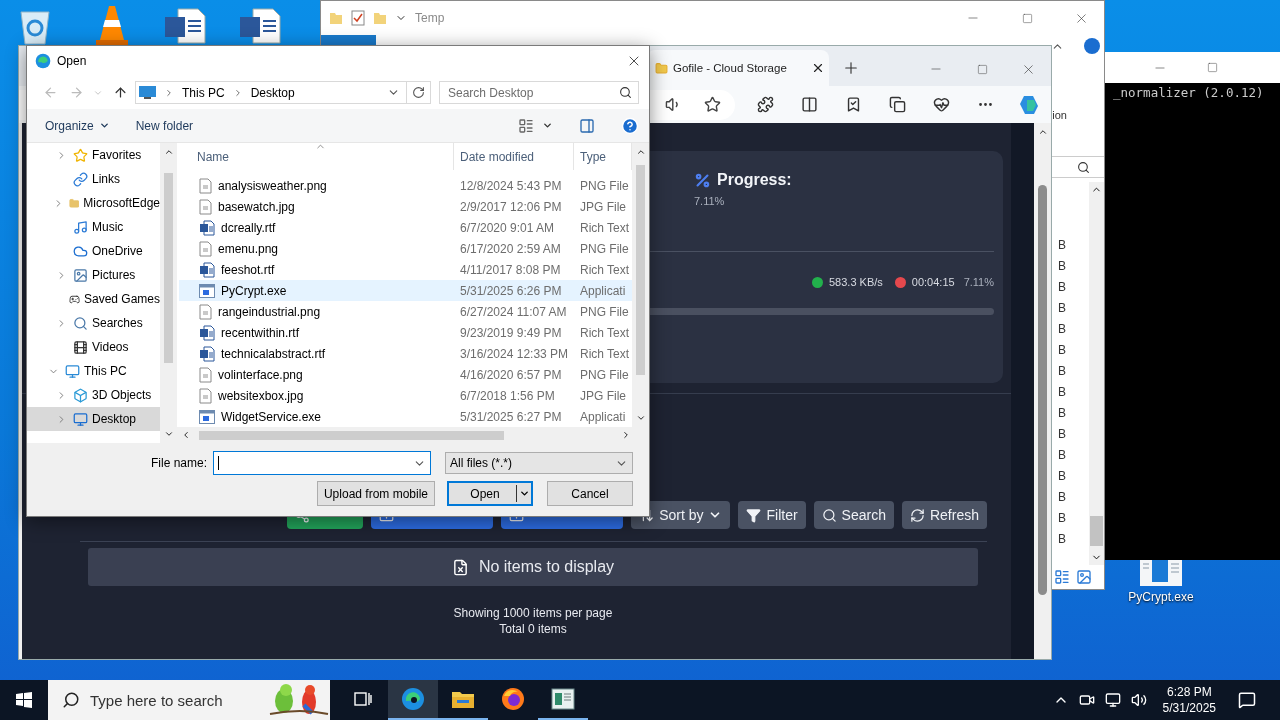 This screenshot has width=1280, height=720. Describe the element at coordinates (533, 613) in the screenshot. I see `pagination-info: Showing 1000 items per page` at that location.